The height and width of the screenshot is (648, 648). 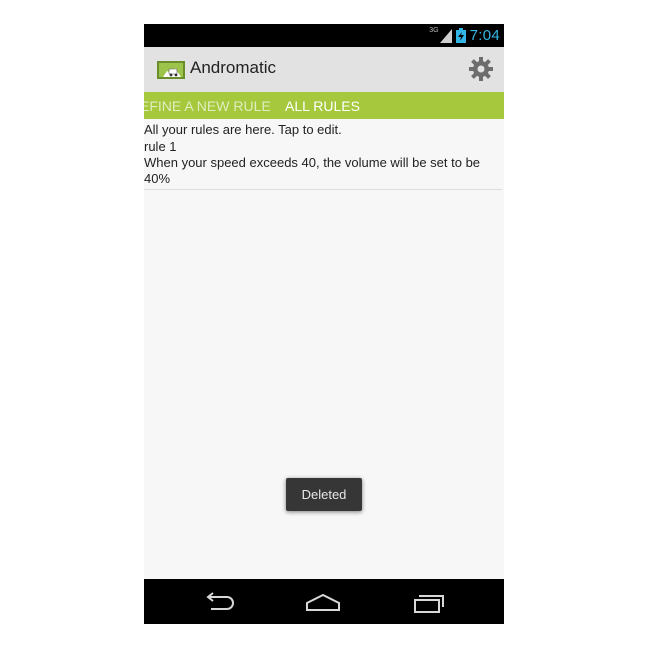 What do you see at coordinates (484, 35) in the screenshot?
I see `clock: 7:04` at bounding box center [484, 35].